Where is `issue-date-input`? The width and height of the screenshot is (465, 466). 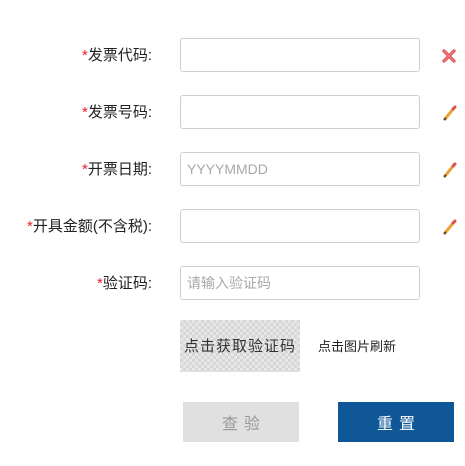
issue-date-input is located at coordinates (300, 169).